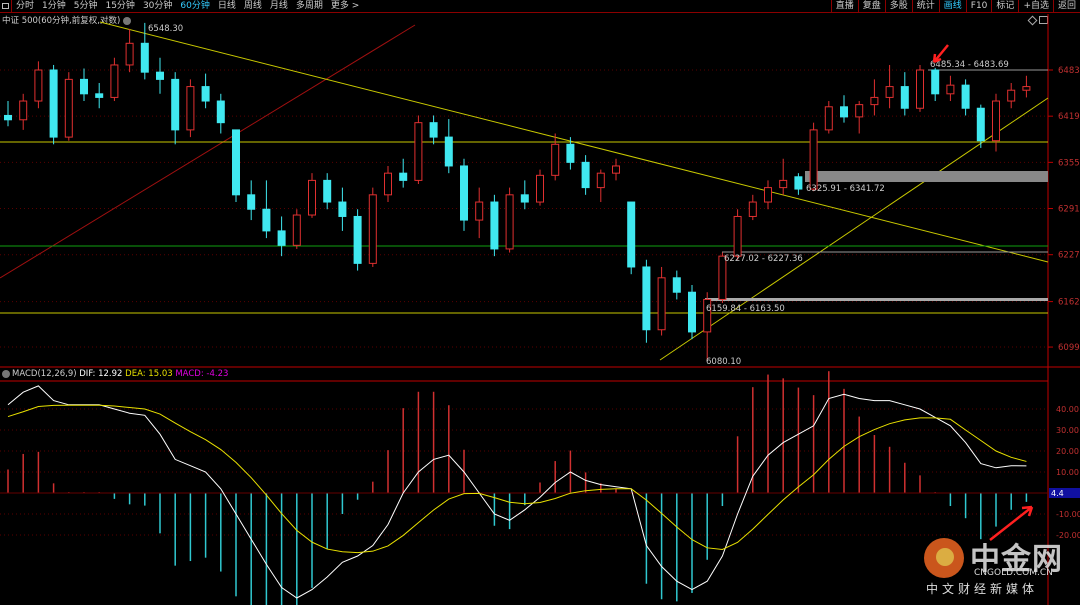 The width and height of the screenshot is (1080, 605). What do you see at coordinates (1057, 493) in the screenshot?
I see `macd-current-value: 4.4` at bounding box center [1057, 493].